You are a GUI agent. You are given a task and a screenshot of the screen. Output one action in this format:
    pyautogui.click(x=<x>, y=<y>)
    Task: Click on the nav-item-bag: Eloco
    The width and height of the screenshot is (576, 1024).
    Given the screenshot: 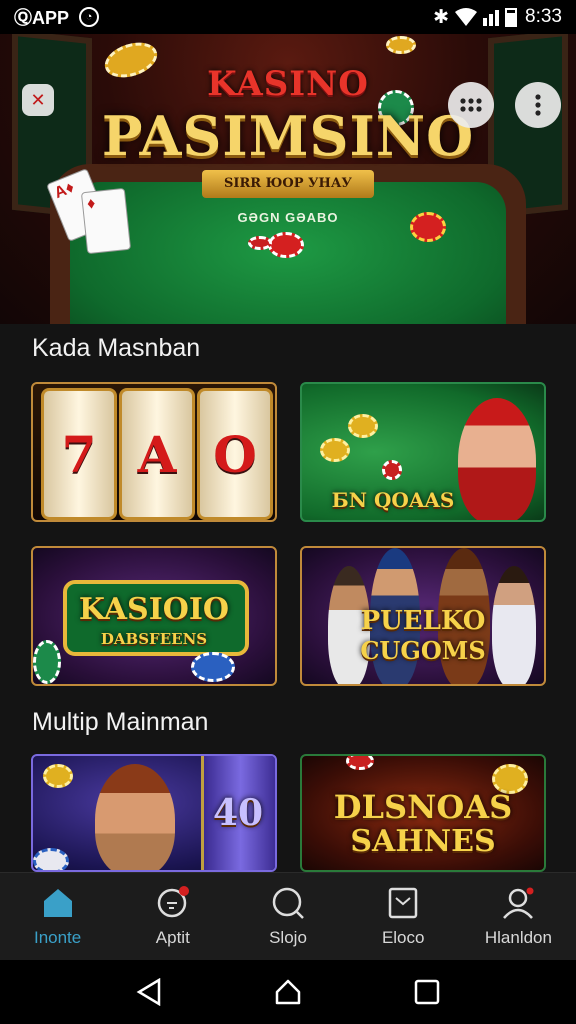 What is the action you would take?
    pyautogui.click(x=403, y=916)
    